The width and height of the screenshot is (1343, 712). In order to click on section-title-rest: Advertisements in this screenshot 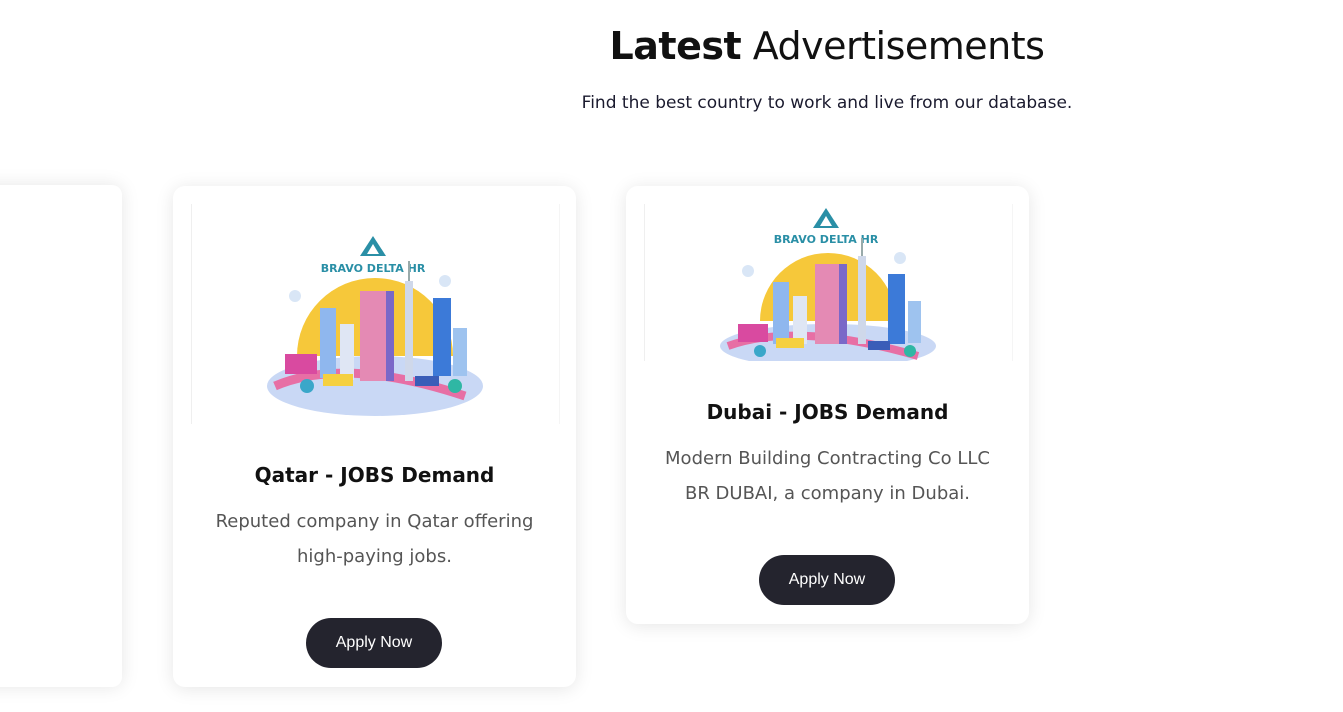, I will do `click(893, 46)`.